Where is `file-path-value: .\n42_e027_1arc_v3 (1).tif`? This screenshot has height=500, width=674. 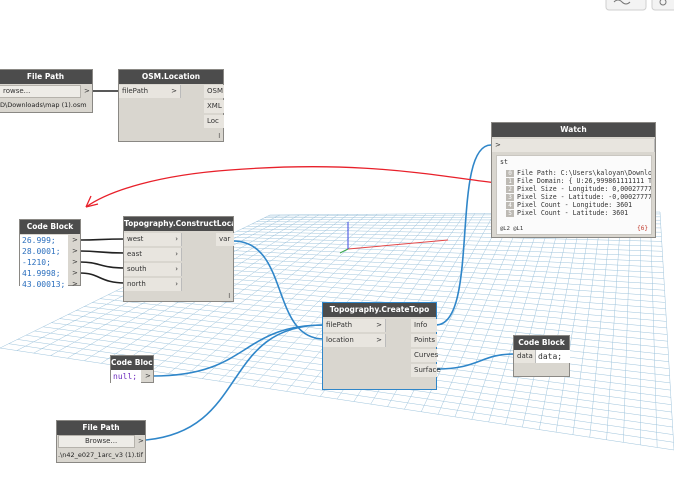
file-path-value: .\n42_e027_1arc_v3 (1).tif is located at coordinates (100, 455).